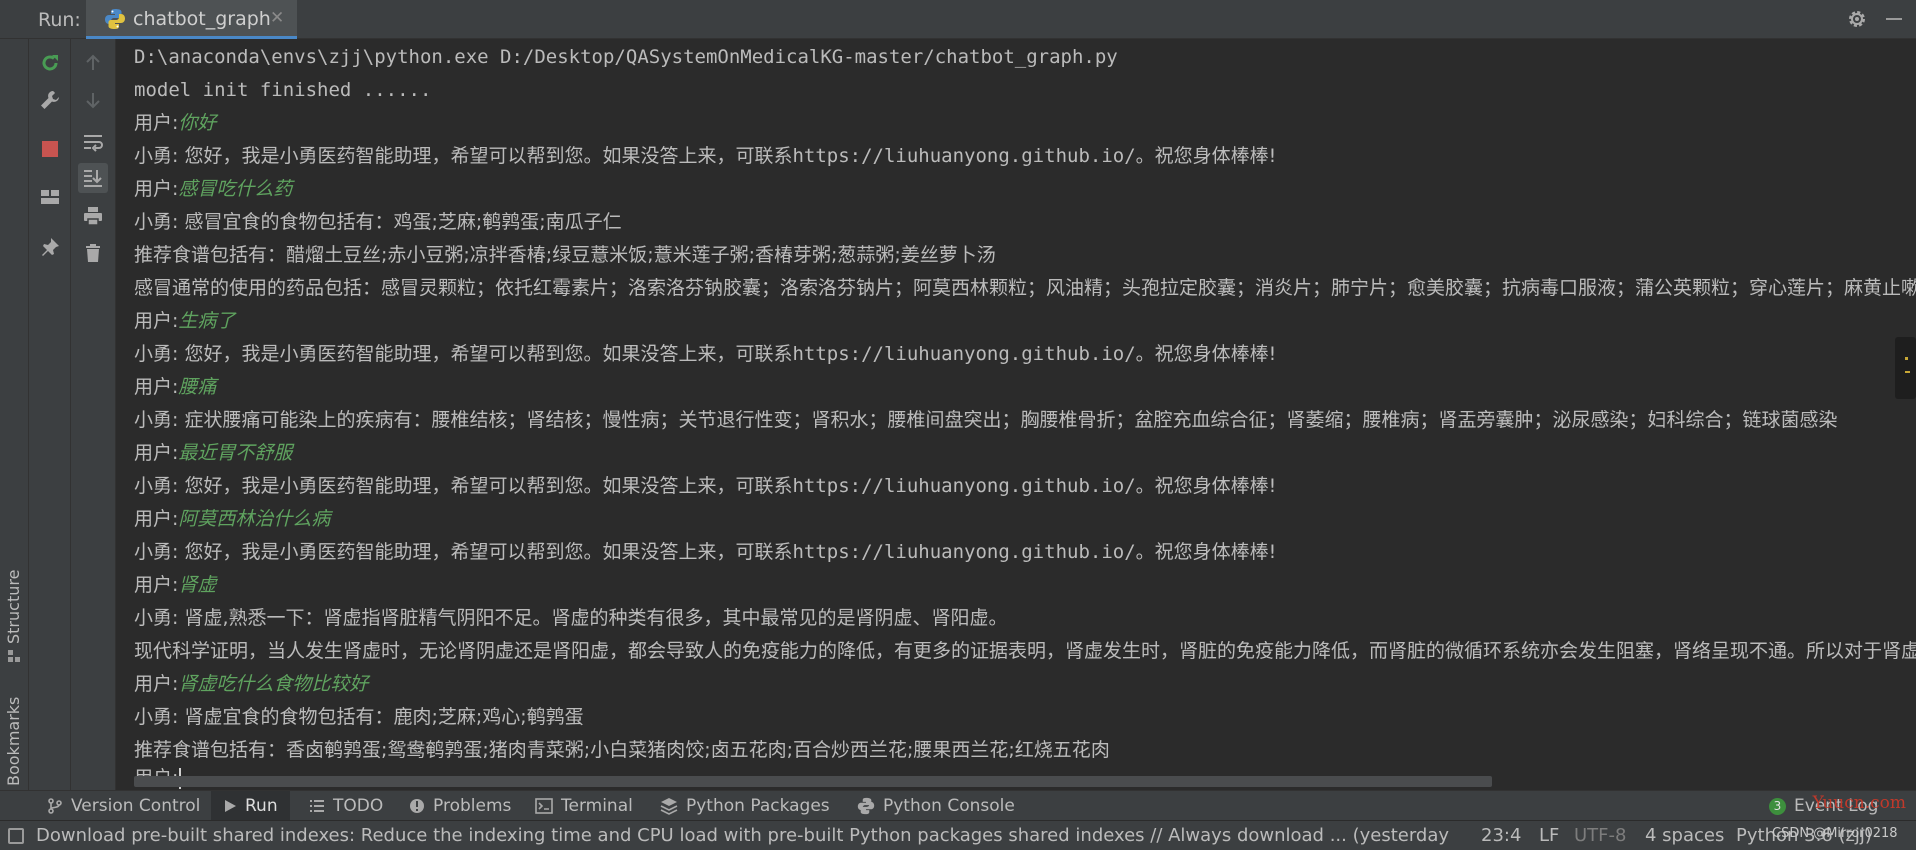 This screenshot has height=850, width=1916. What do you see at coordinates (50, 100) in the screenshot?
I see `modify-run-config-button` at bounding box center [50, 100].